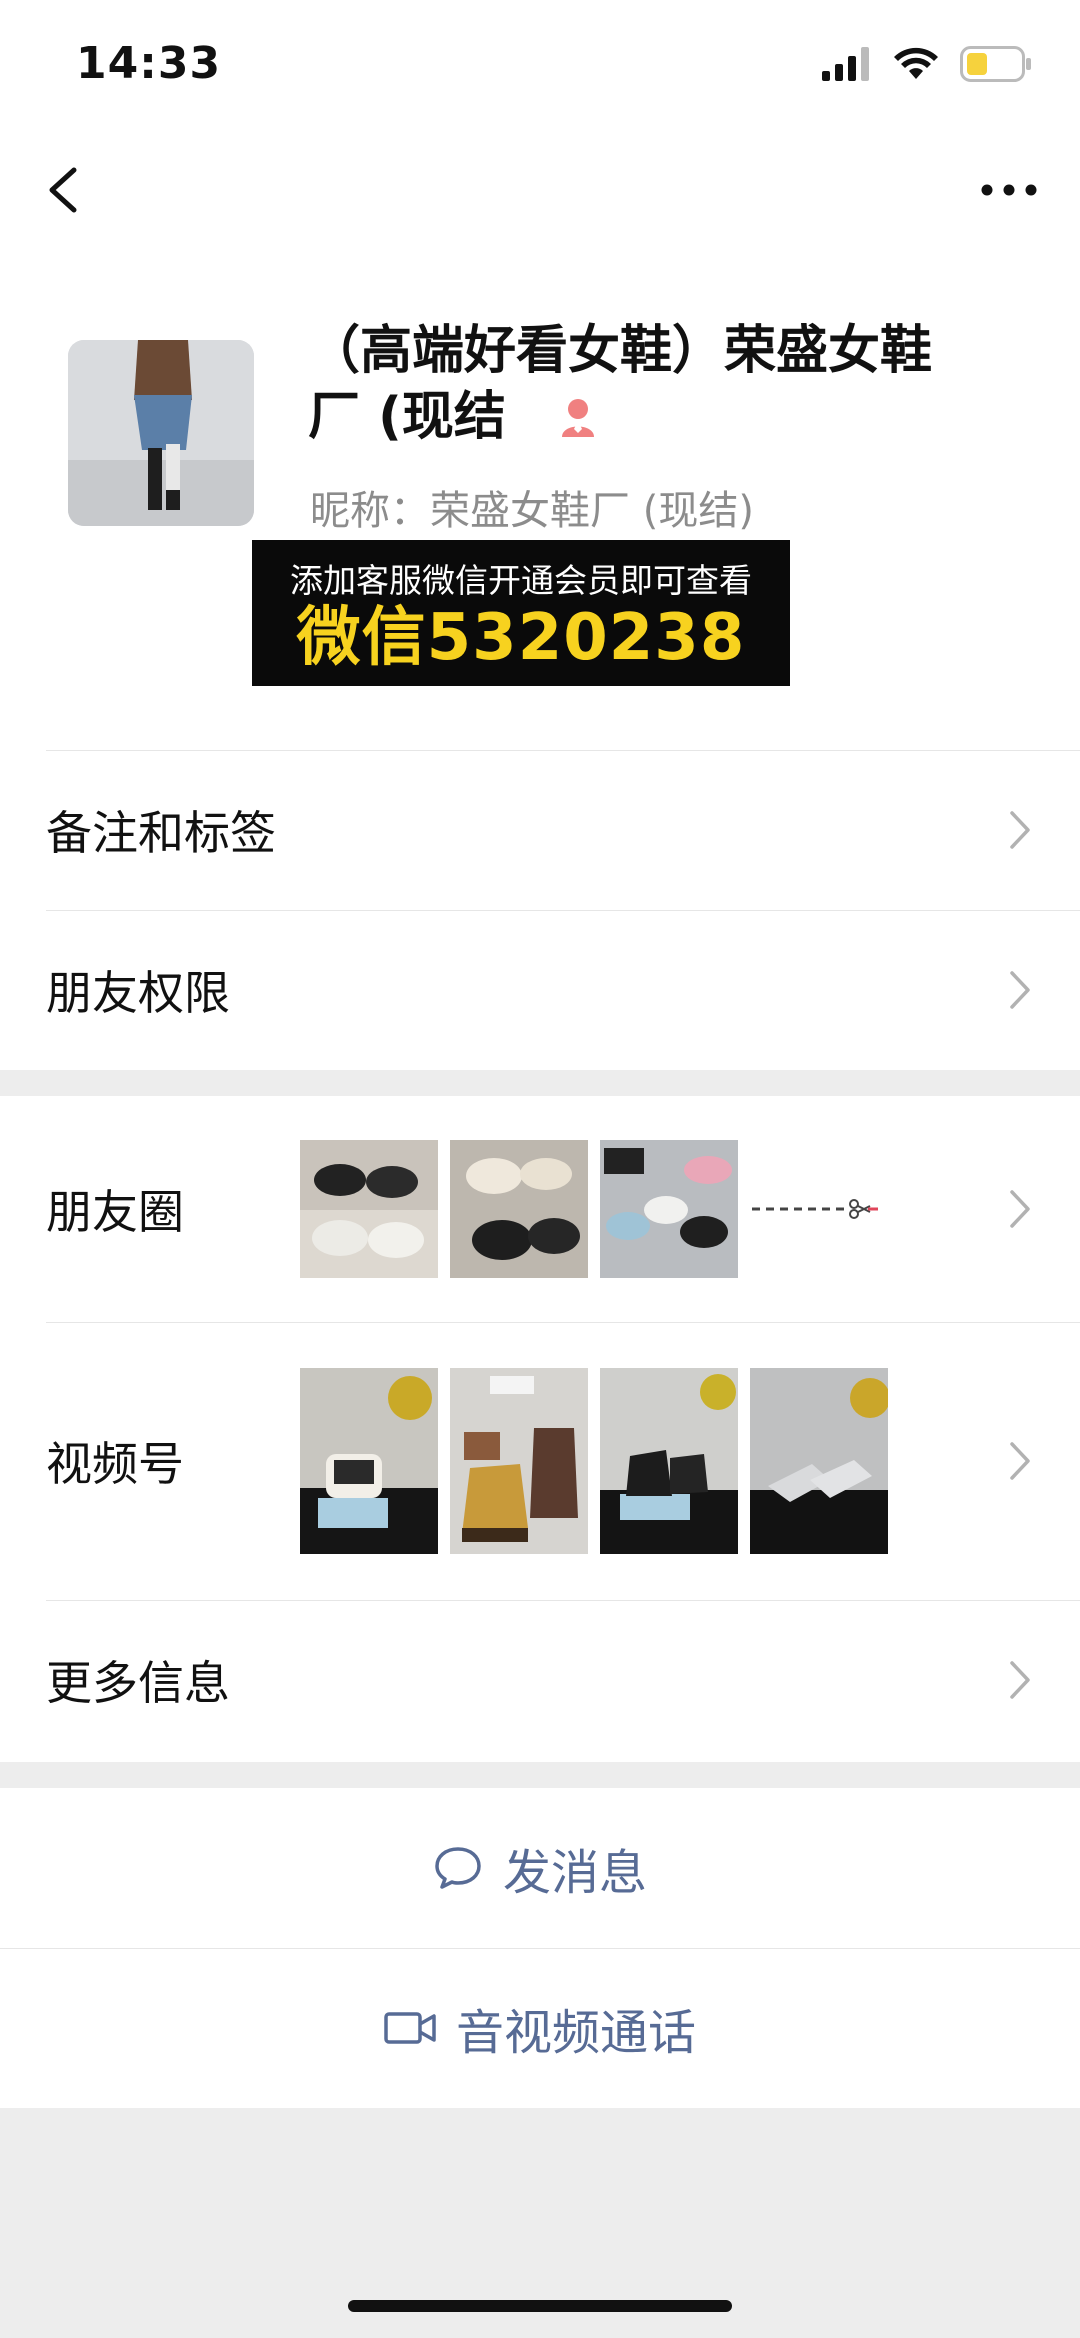 The width and height of the screenshot is (1080, 2338). Describe the element at coordinates (574, 1873) in the screenshot. I see `send-message-label: 发消息` at that location.